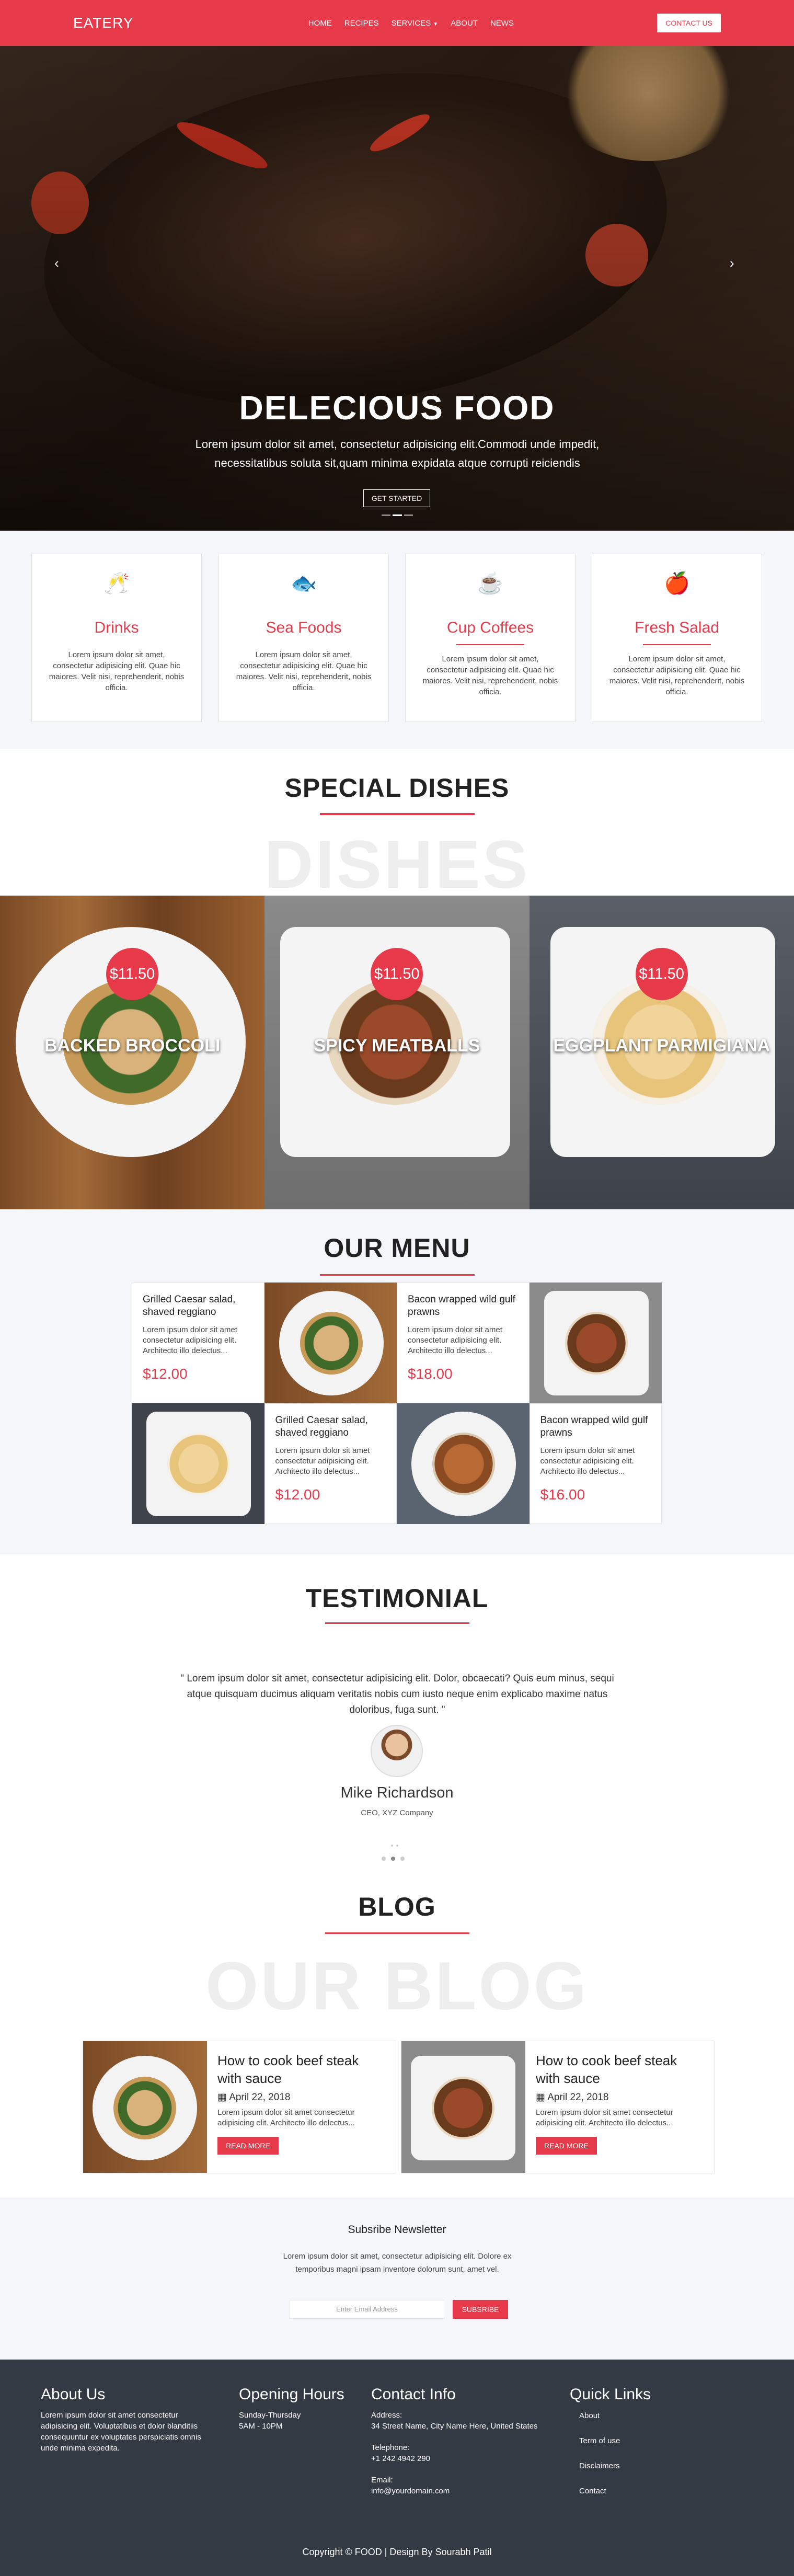  What do you see at coordinates (677, 627) in the screenshot?
I see `feature-title: Fresh Salad` at bounding box center [677, 627].